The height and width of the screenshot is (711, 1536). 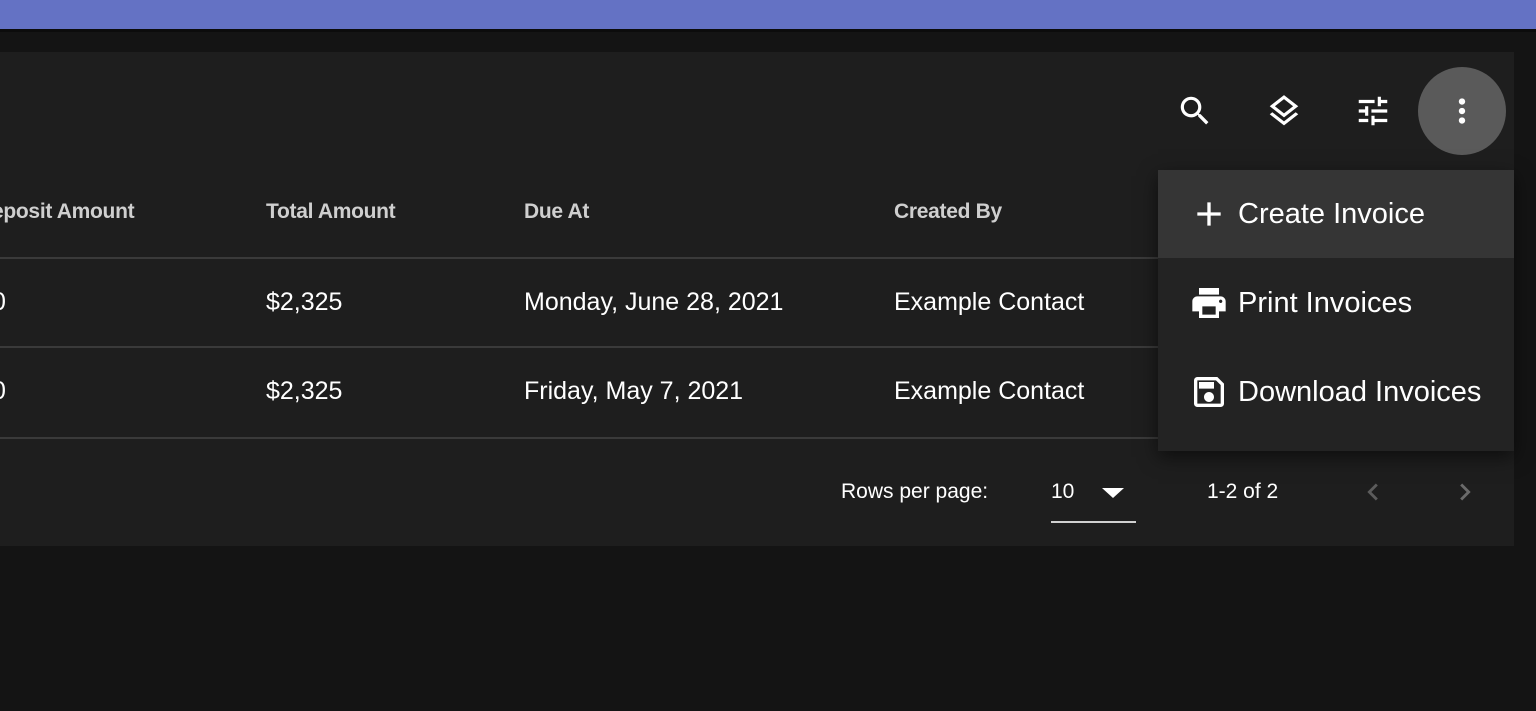 I want to click on search-icon, so click(x=1194, y=110).